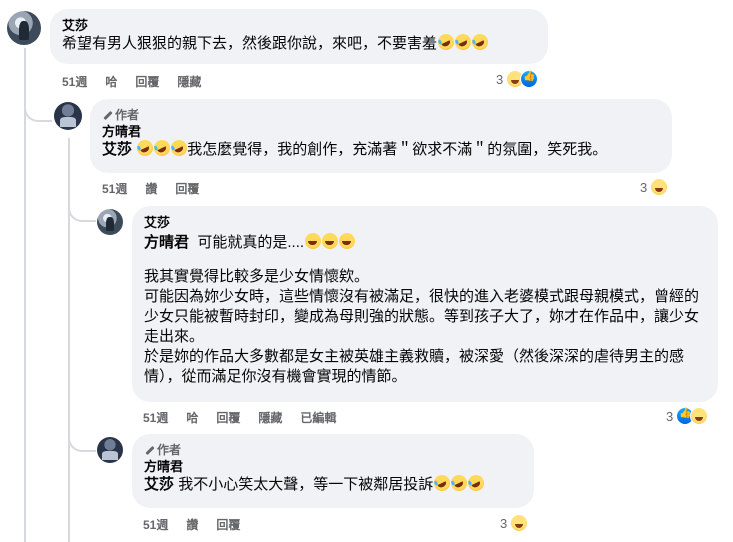 The image size is (733, 542). What do you see at coordinates (318, 418) in the screenshot?
I see `edited-label: 已編輯` at bounding box center [318, 418].